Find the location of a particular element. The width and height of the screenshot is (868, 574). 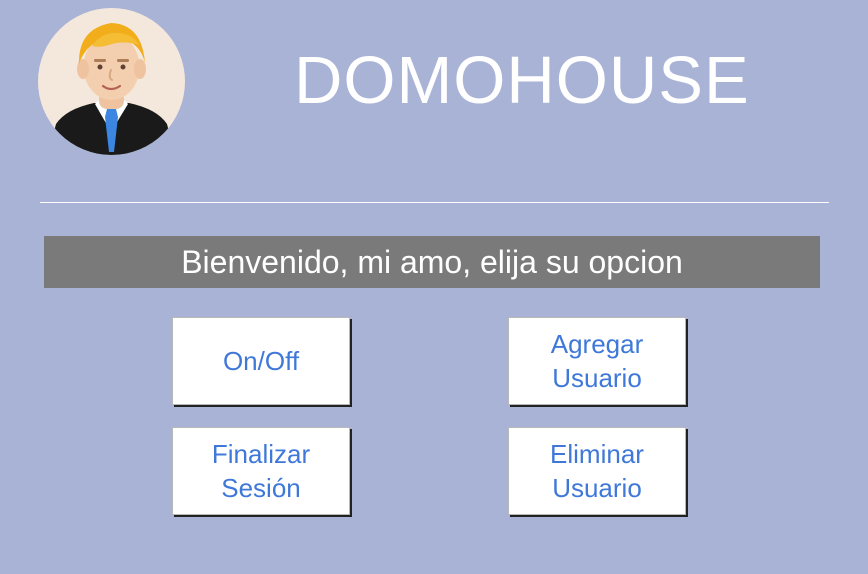

add-user-button: Agregar Usuario is located at coordinates (597, 361).